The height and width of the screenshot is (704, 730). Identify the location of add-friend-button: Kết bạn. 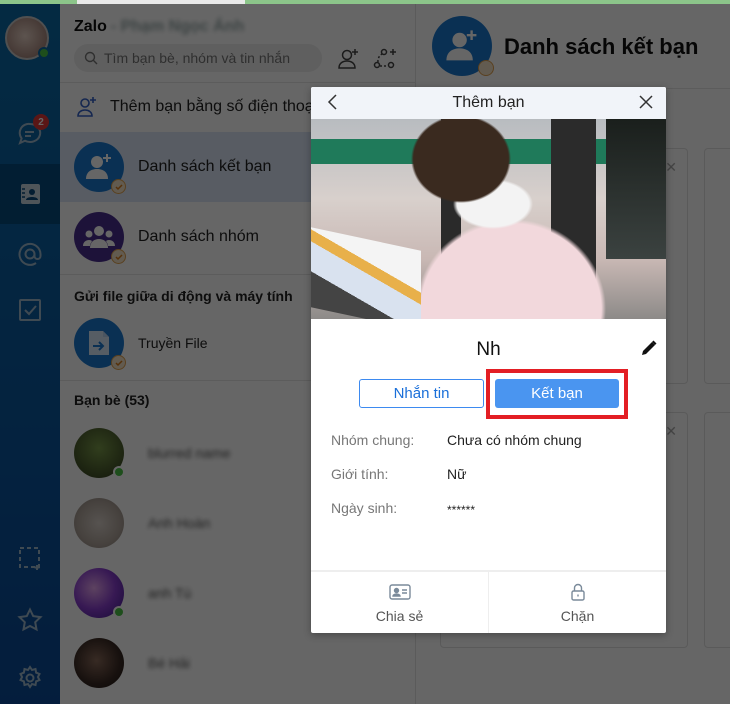
(557, 393).